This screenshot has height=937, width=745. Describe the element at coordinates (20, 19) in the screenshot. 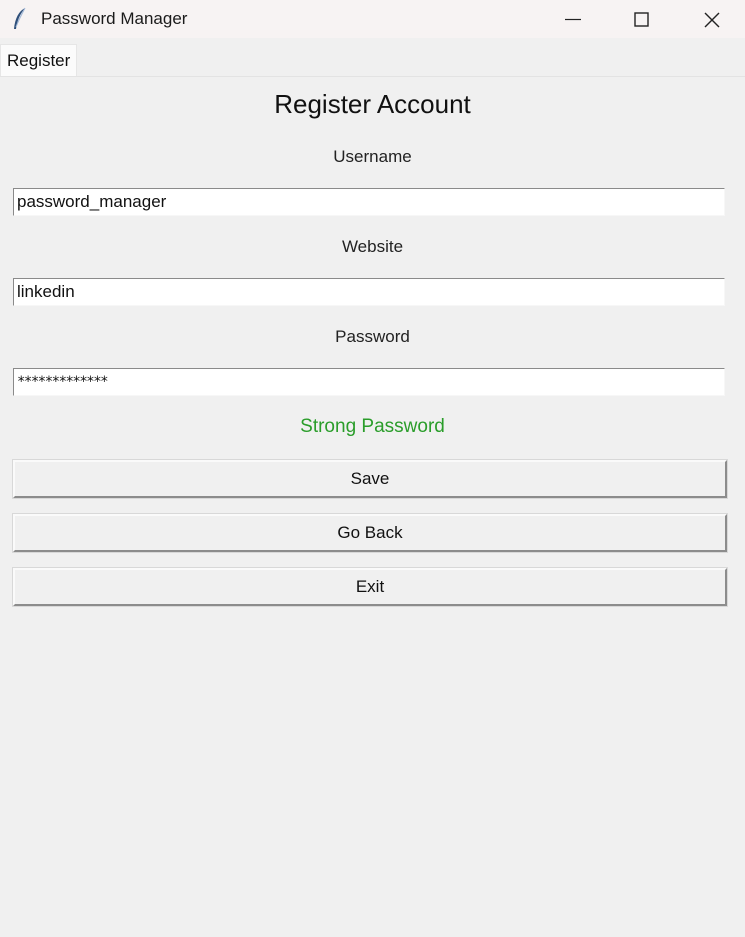

I see `feather-icon` at that location.